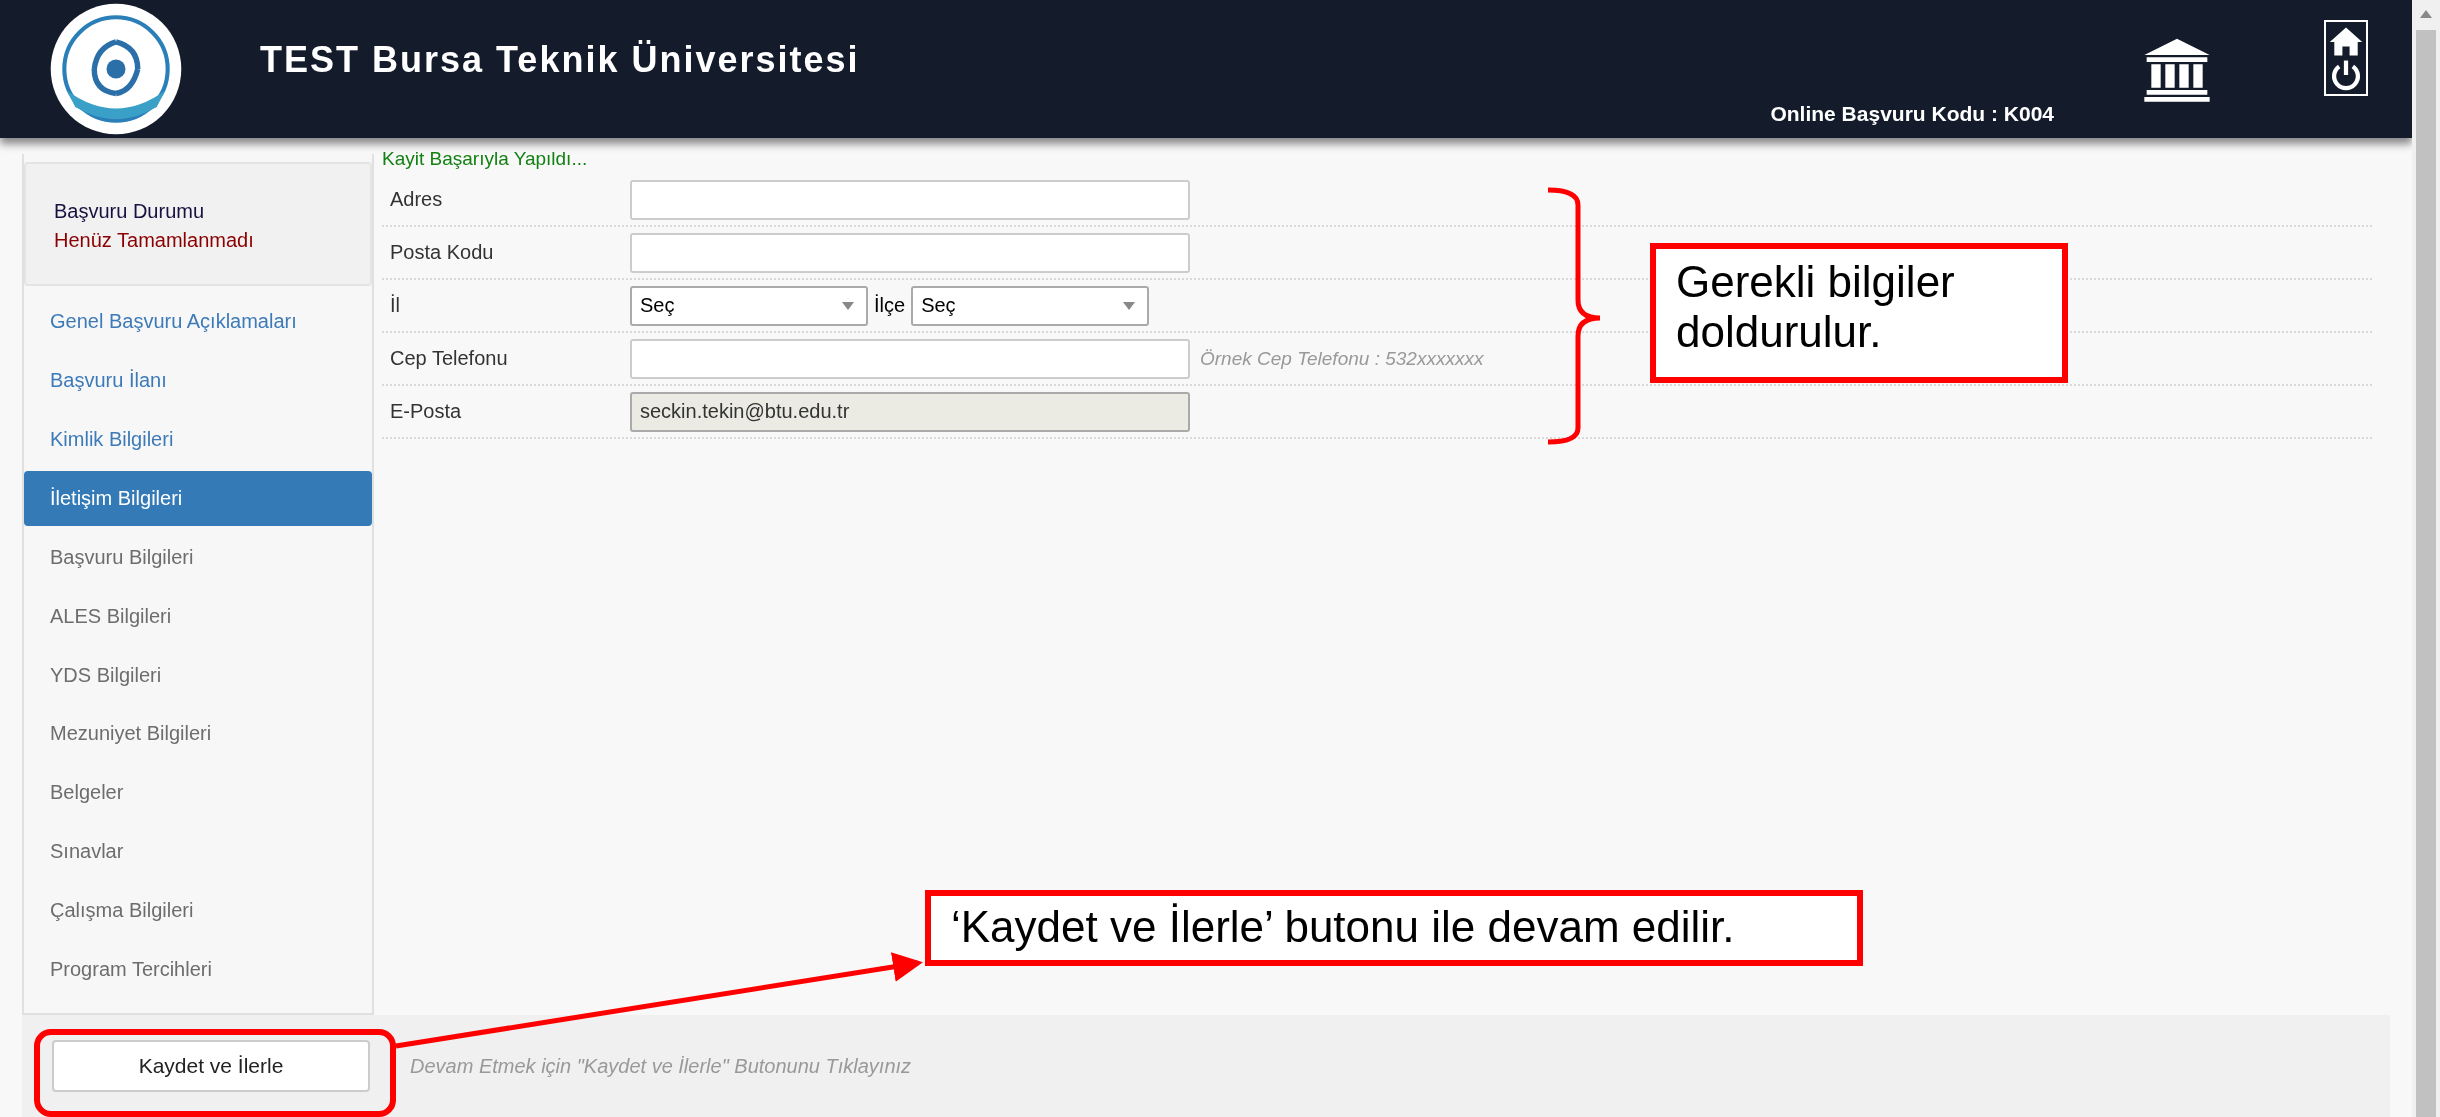 The width and height of the screenshot is (2440, 1117). What do you see at coordinates (2426, 558) in the screenshot?
I see `scrollbar` at bounding box center [2426, 558].